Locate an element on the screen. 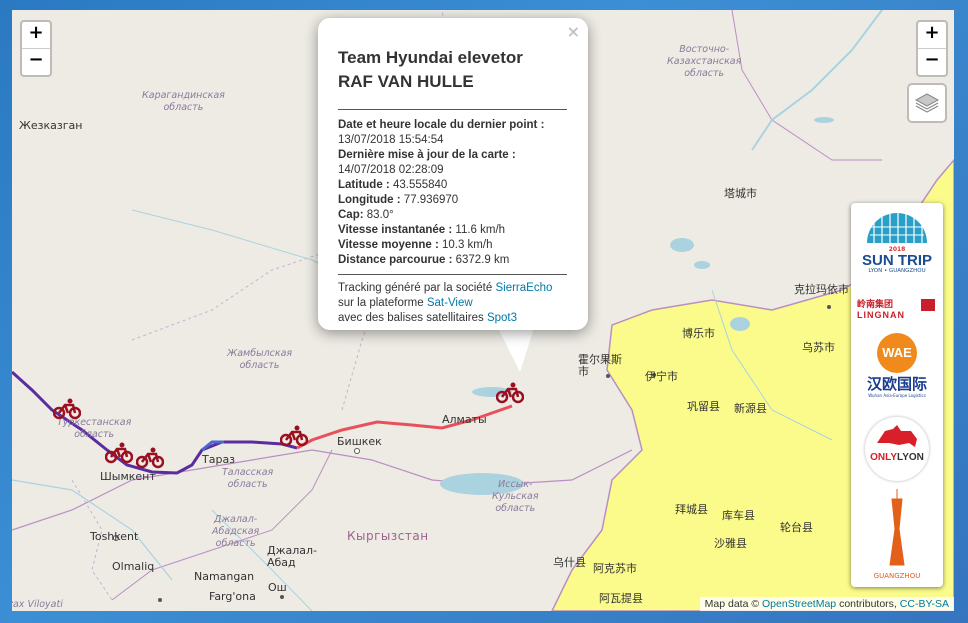  popup-field: Date et heure locale du dernier point : is located at coordinates (458, 125).